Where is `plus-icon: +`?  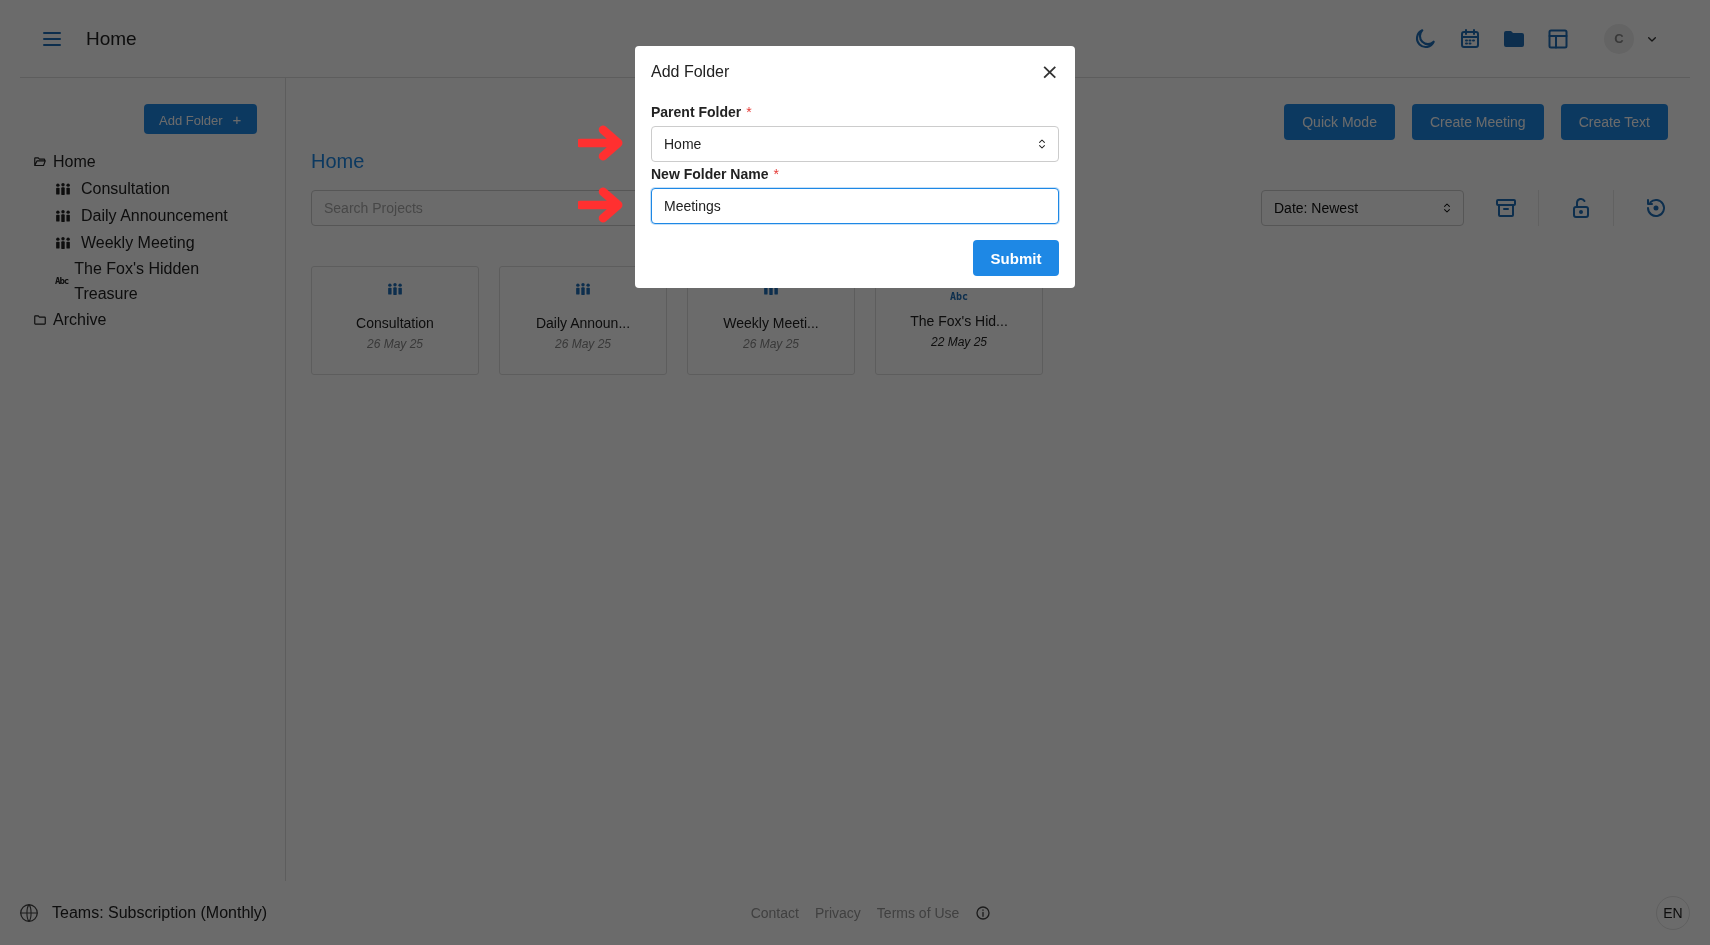 plus-icon: + is located at coordinates (237, 119).